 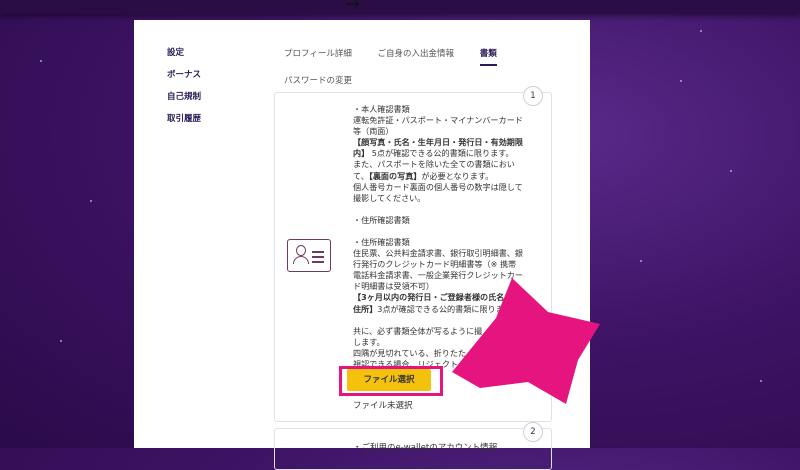 What do you see at coordinates (526, 341) in the screenshot?
I see `callout-arrow-icon` at bounding box center [526, 341].